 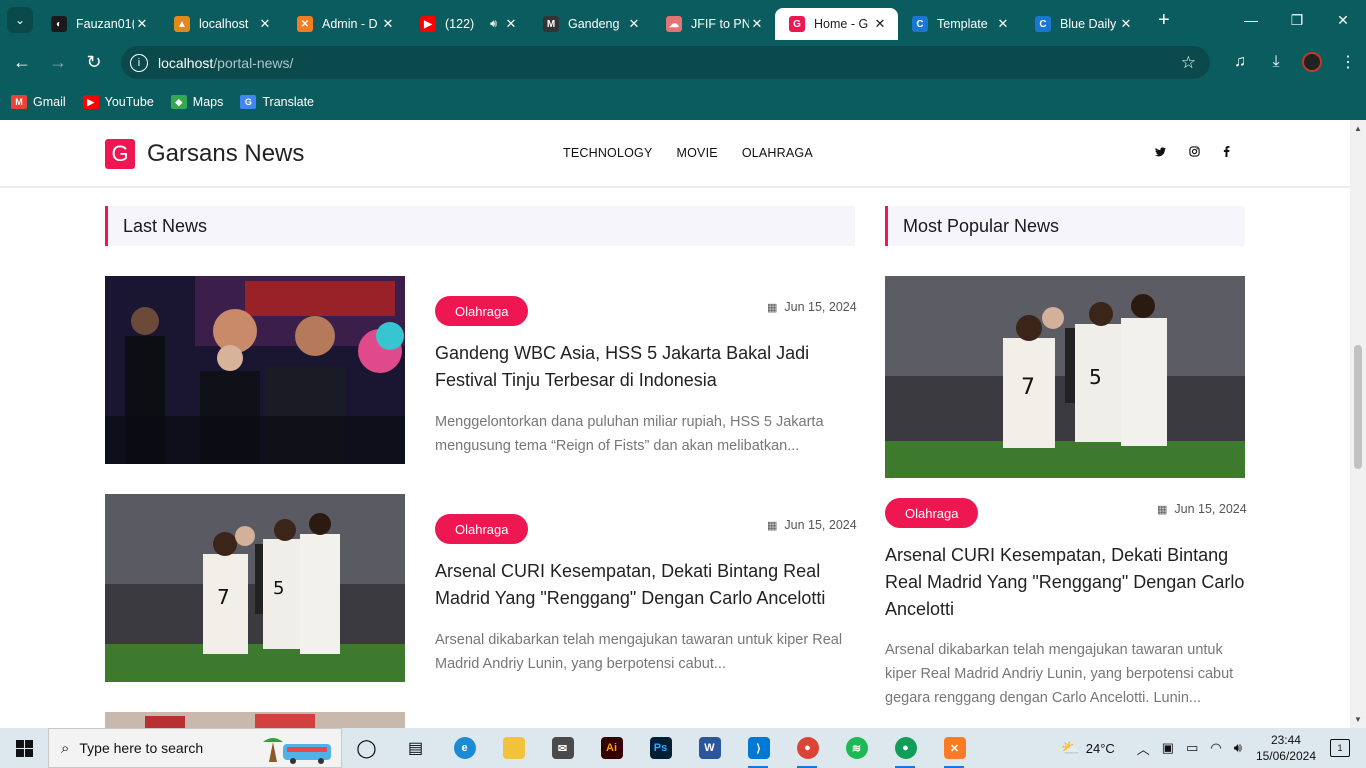 What do you see at coordinates (1238, 748) in the screenshot?
I see `volume-icon: 🔊︎` at bounding box center [1238, 748].